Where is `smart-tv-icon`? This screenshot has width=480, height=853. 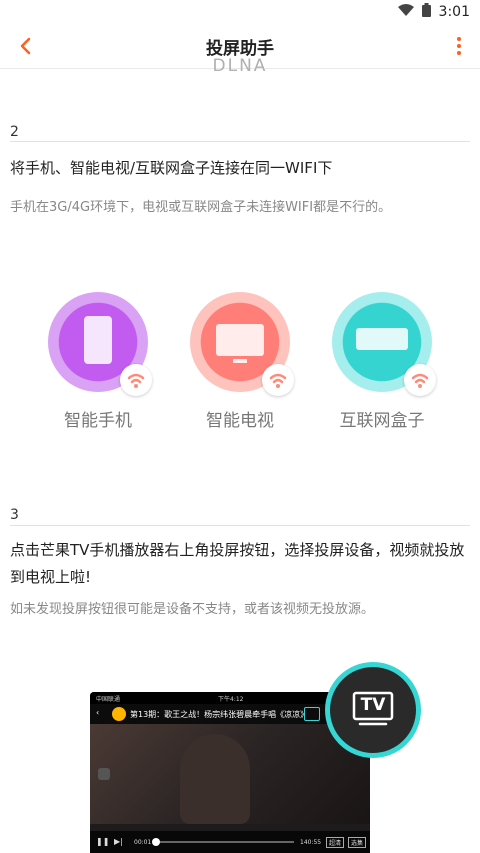
smart-tv-icon is located at coordinates (242, 344).